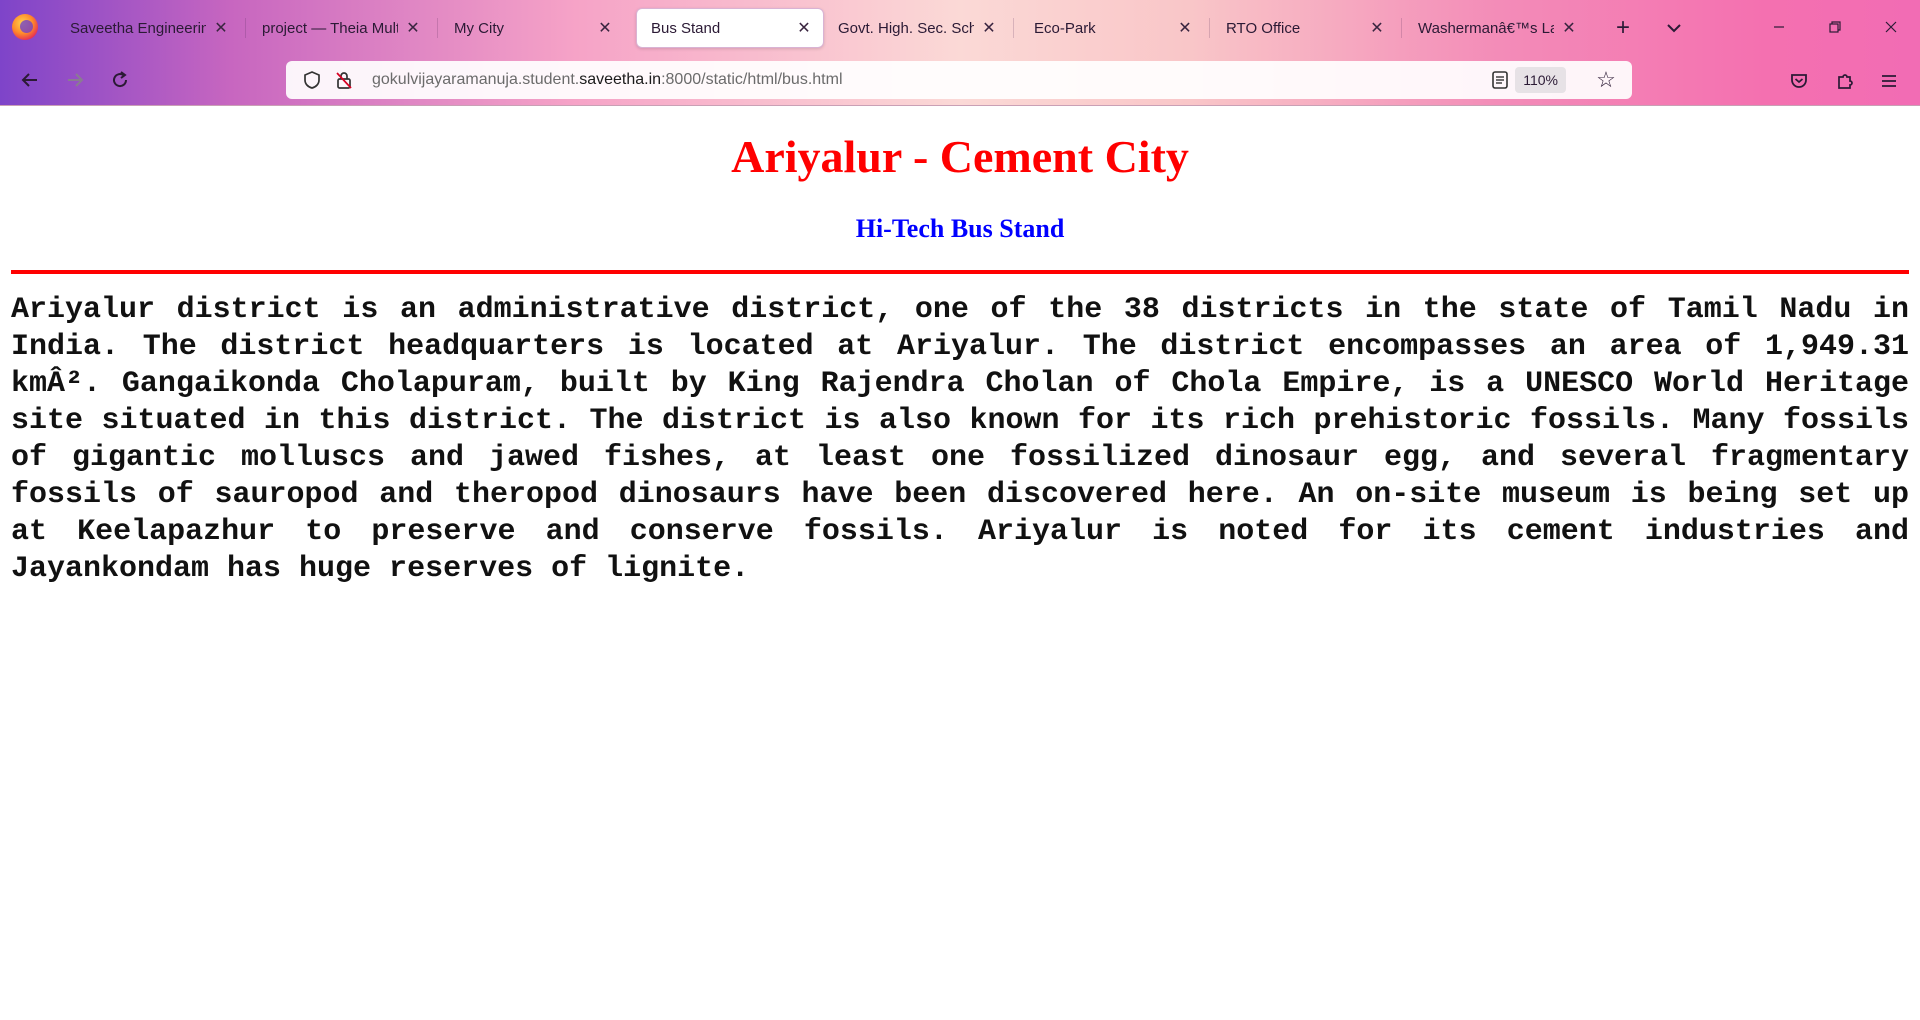  I want to click on close-window-button, so click(1891, 27).